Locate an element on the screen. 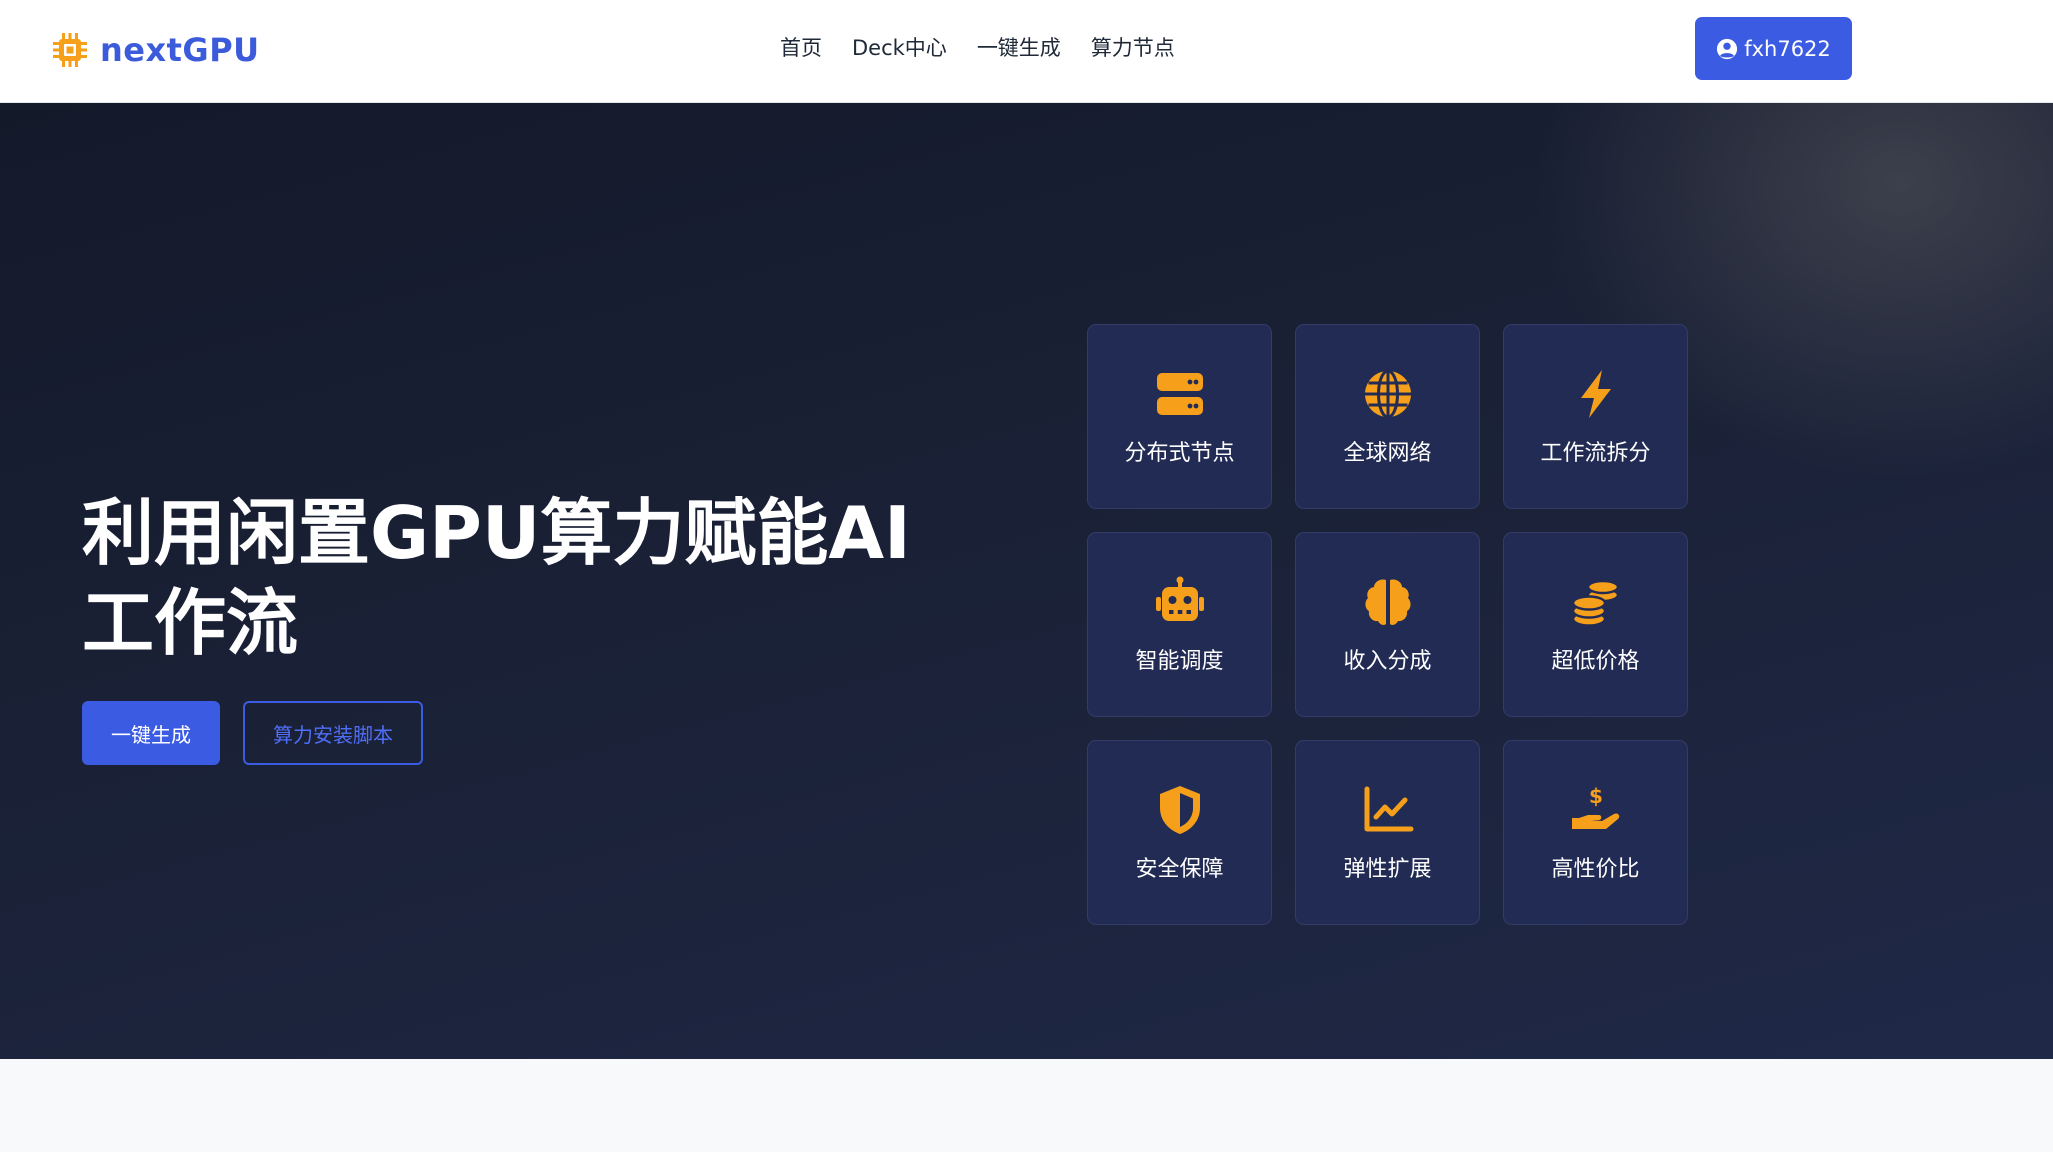  hero-title-line1: 利用闲置GPU算力赋能AI is located at coordinates (496, 533).